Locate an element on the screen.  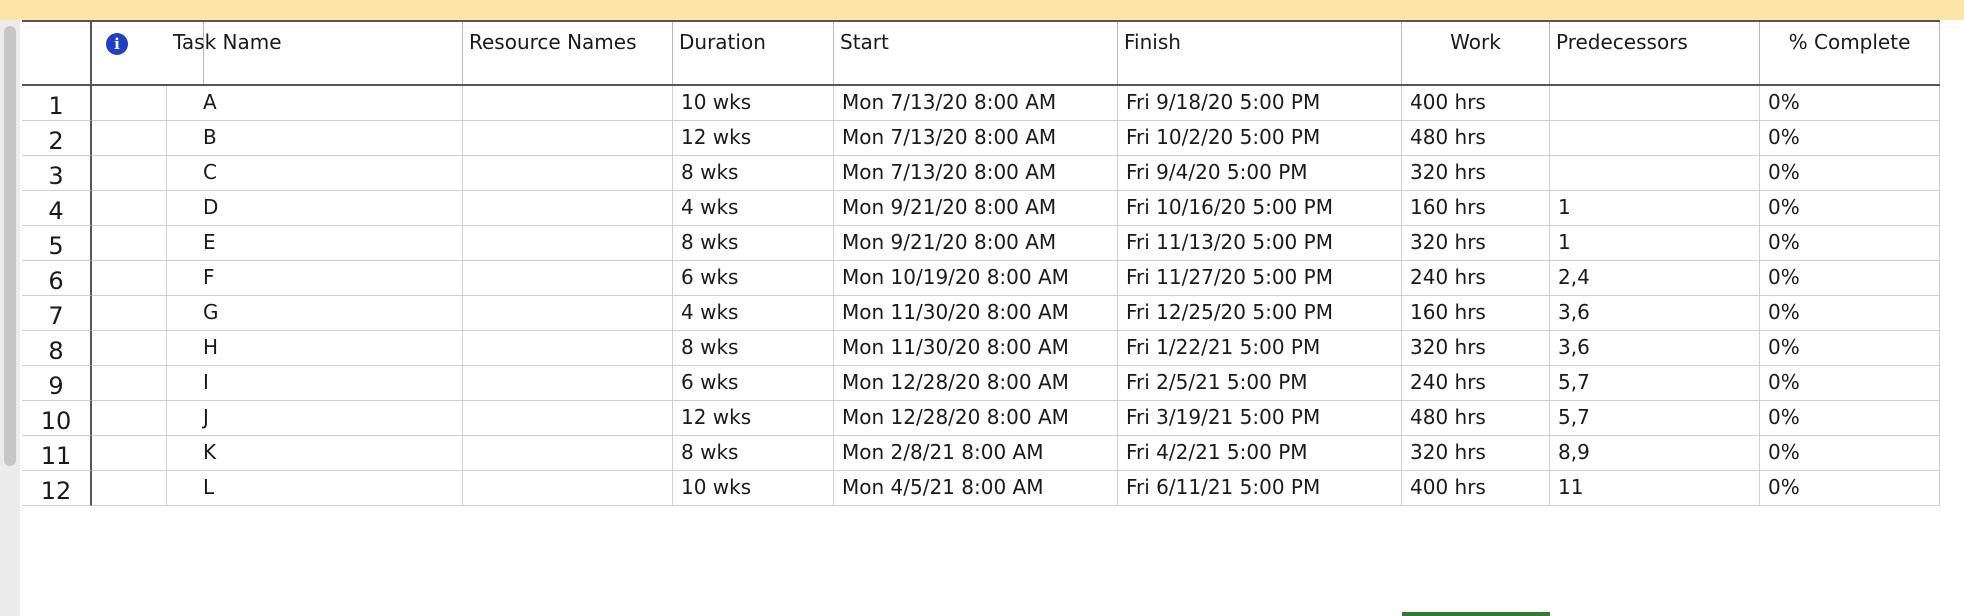
row-number: 1 is located at coordinates (57, 103).